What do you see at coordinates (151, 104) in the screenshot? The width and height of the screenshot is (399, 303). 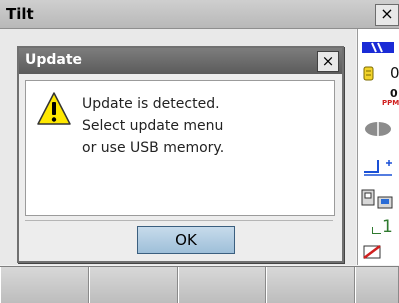 I see `dialog-message-line-1: Update is detected.` at bounding box center [151, 104].